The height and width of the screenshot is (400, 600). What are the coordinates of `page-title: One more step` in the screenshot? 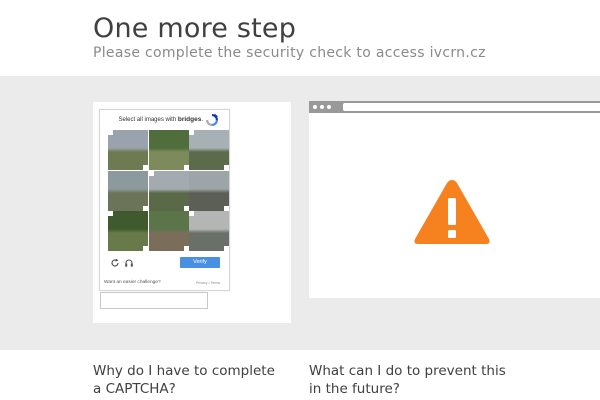 It's located at (195, 28).